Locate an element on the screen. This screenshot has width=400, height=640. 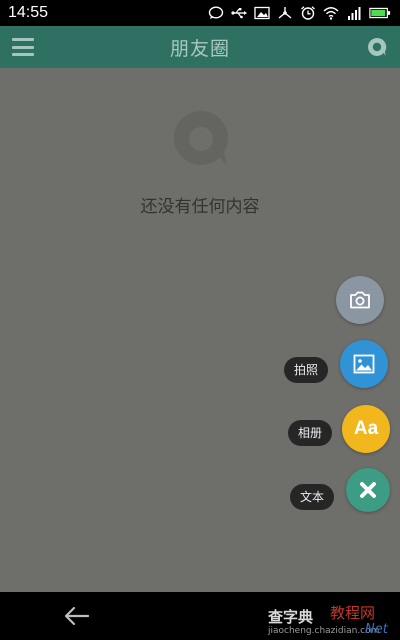
status-bar: 14:55 is located at coordinates (200, 13).